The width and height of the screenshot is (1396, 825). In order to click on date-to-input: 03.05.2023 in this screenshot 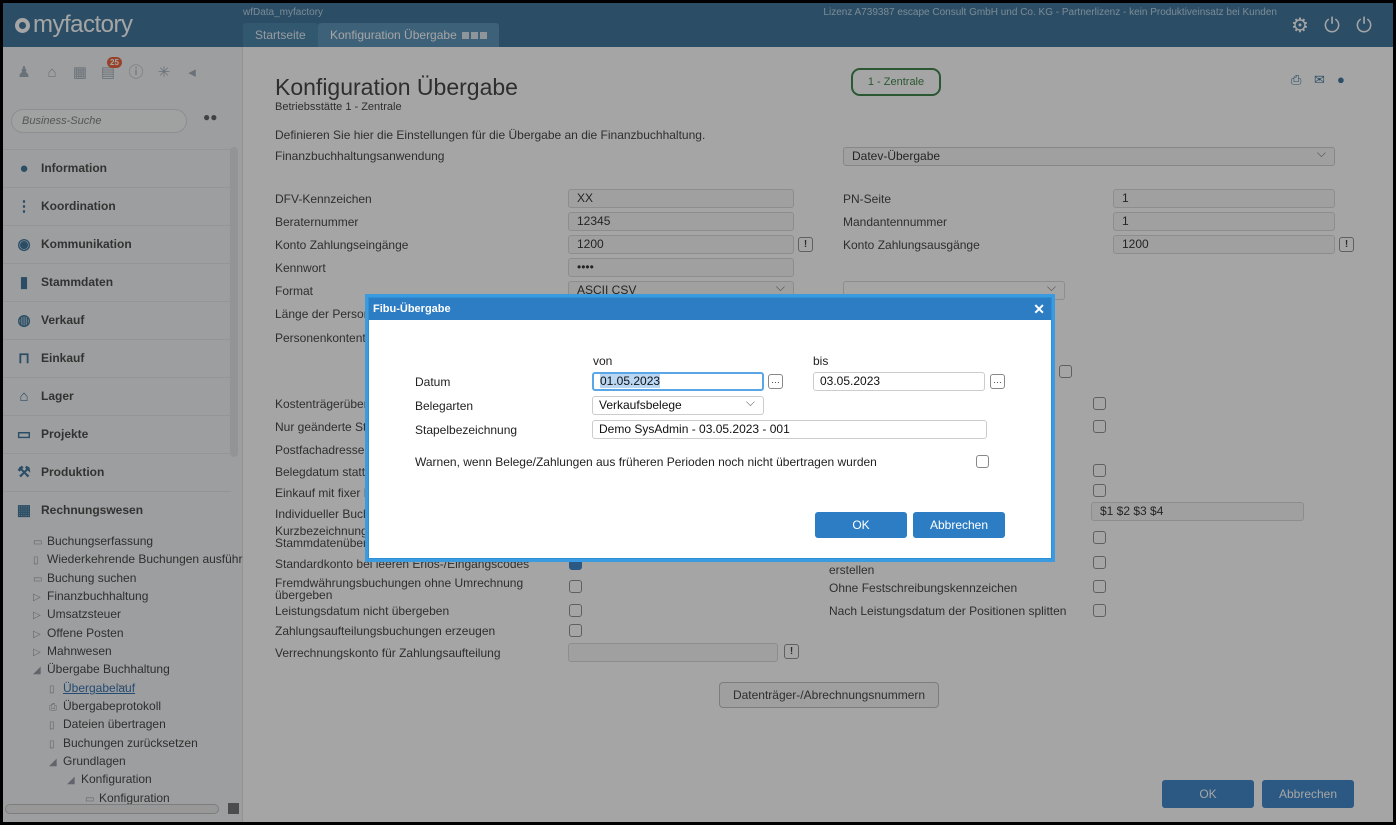, I will do `click(899, 381)`.